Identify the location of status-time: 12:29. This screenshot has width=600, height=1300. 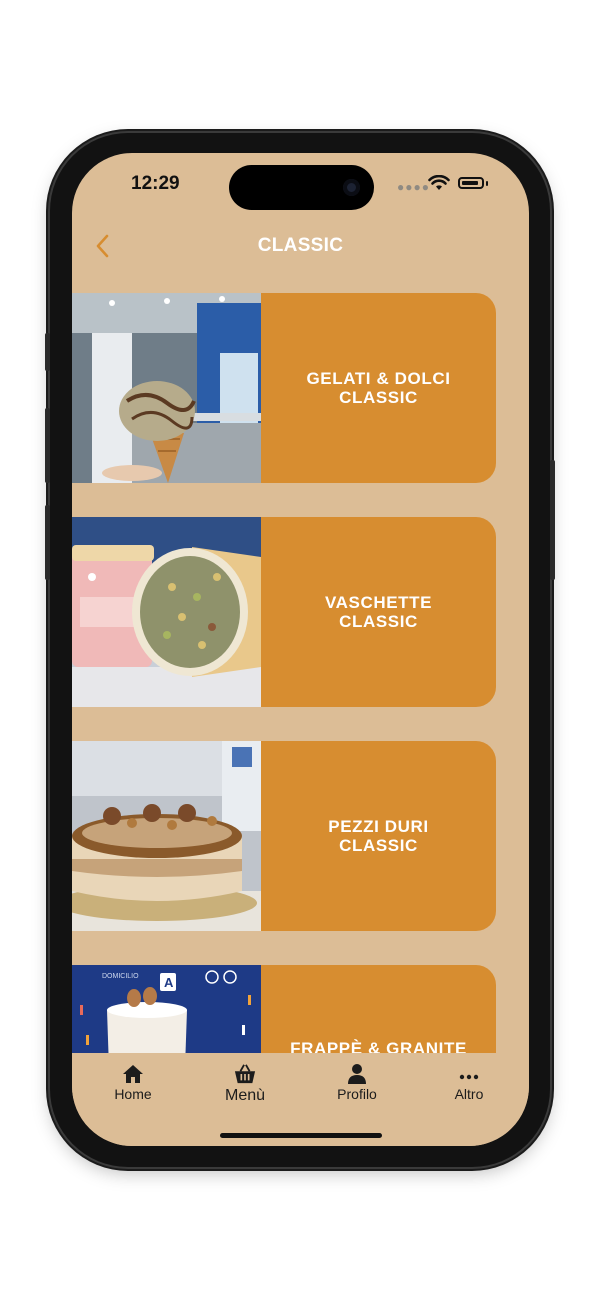
(155, 183).